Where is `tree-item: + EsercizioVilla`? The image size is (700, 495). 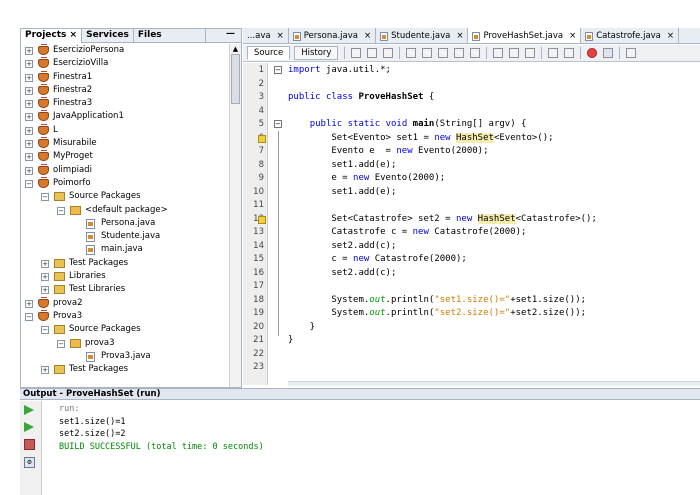
tree-item: + EsercizioVilla is located at coordinates (125, 63).